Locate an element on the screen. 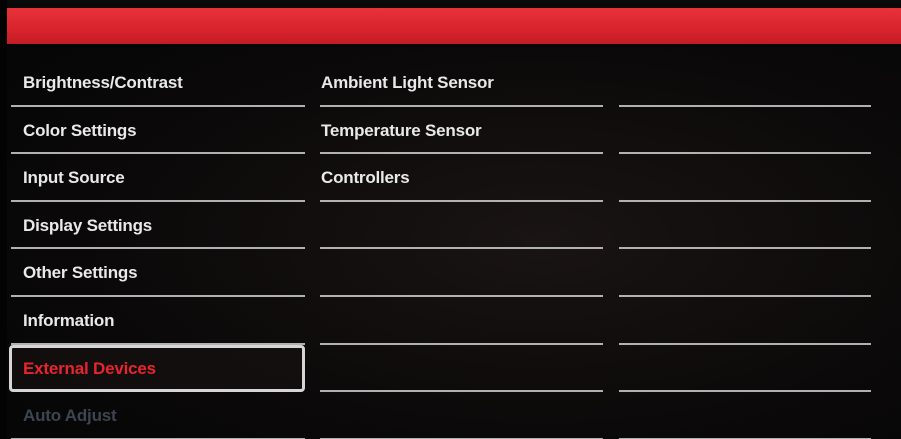  menu-item-label: Auto Adjust is located at coordinates (70, 416).